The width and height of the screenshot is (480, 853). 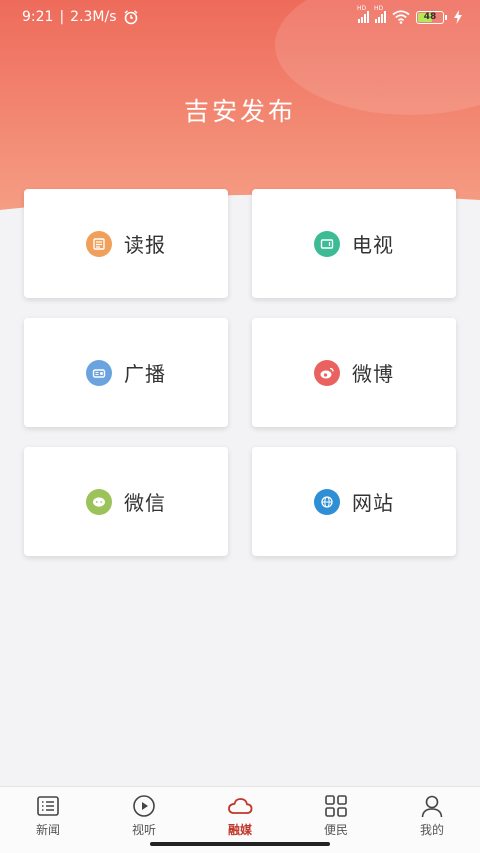 I want to click on radio-icon, so click(x=99, y=372).